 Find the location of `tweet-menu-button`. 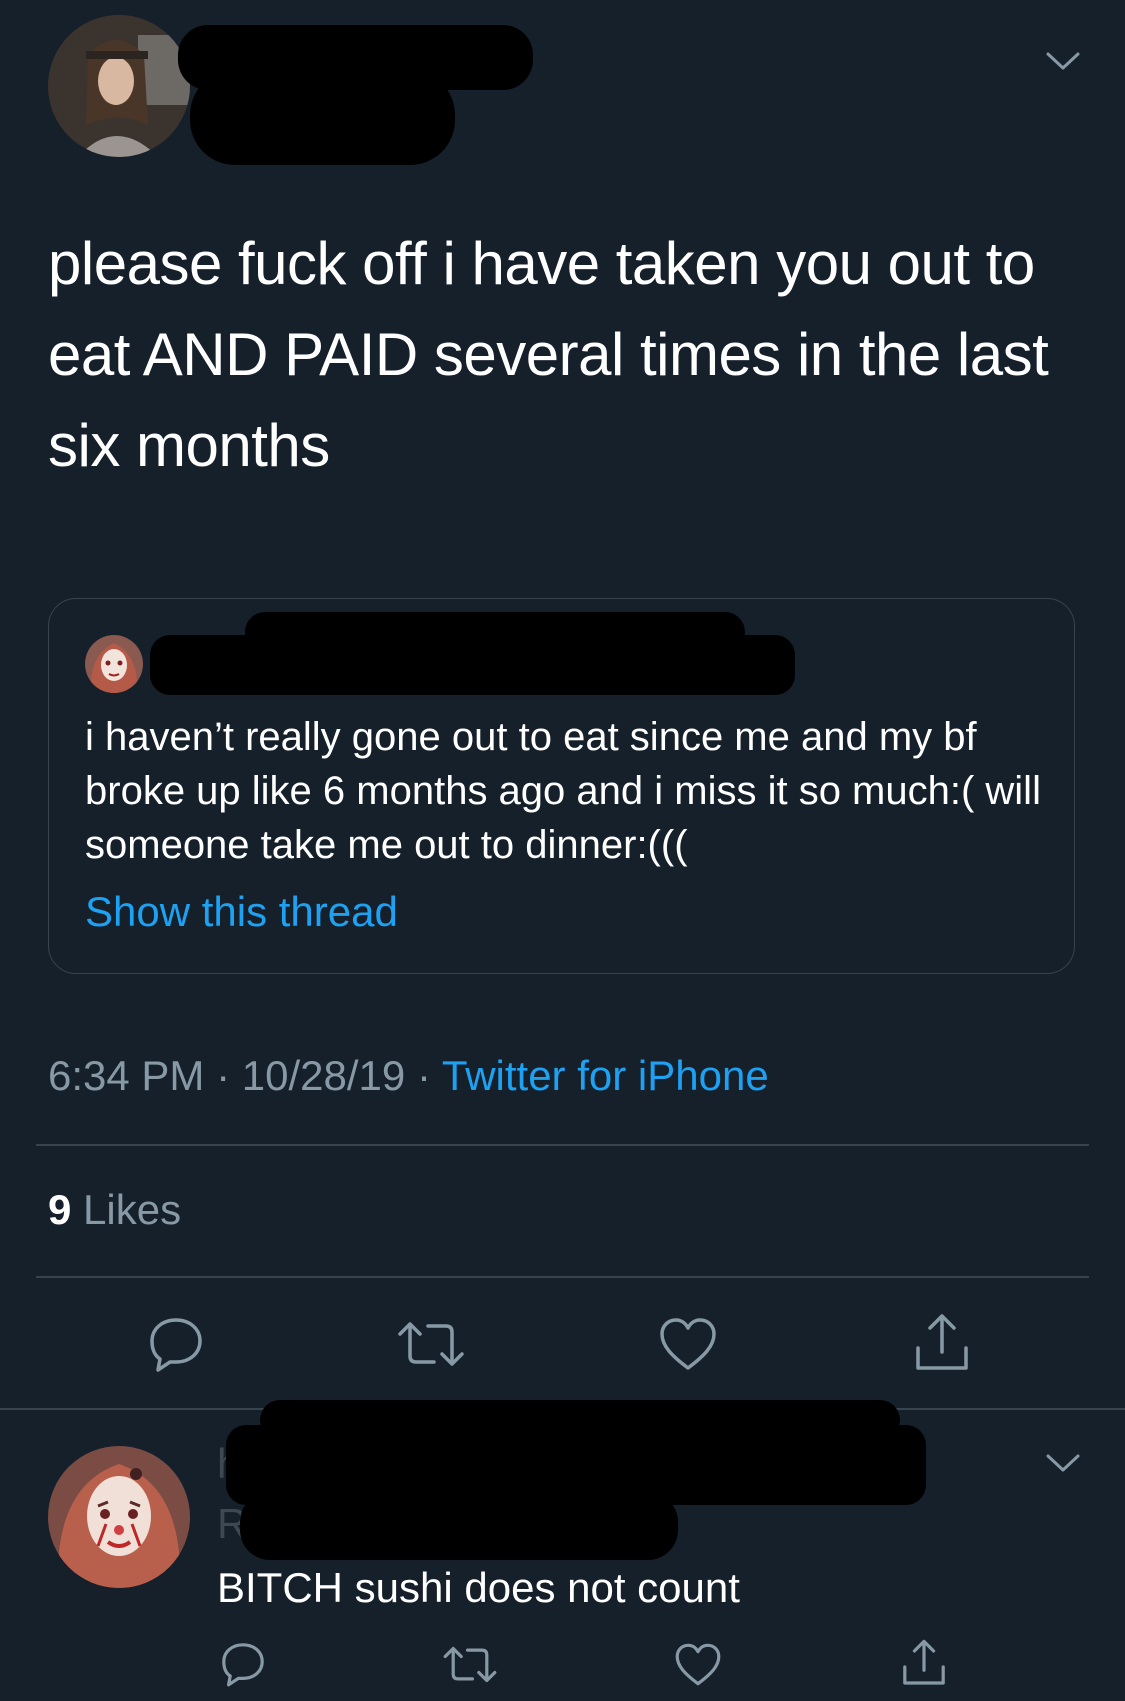

tweet-menu-button is located at coordinates (1063, 61).